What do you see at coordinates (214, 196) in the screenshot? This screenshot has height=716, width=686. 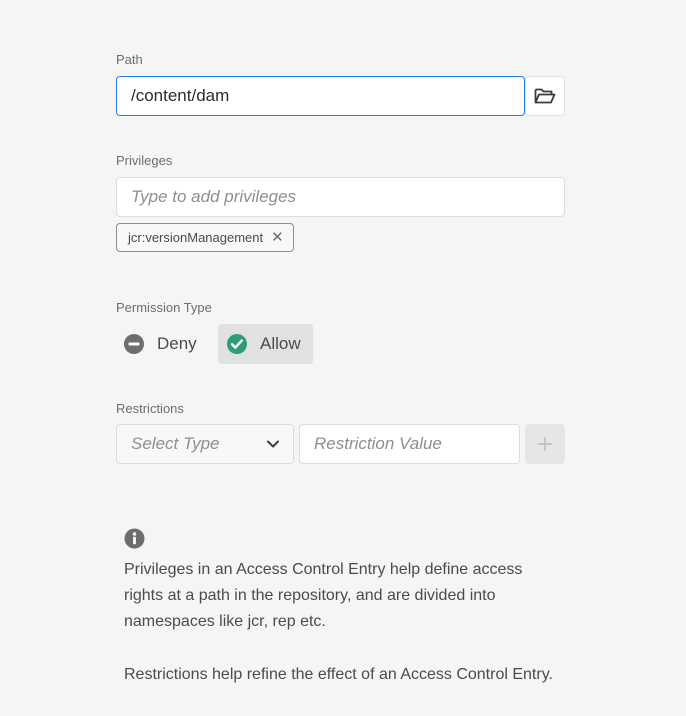 I see `privileges-placeholder: Type to add privileges` at bounding box center [214, 196].